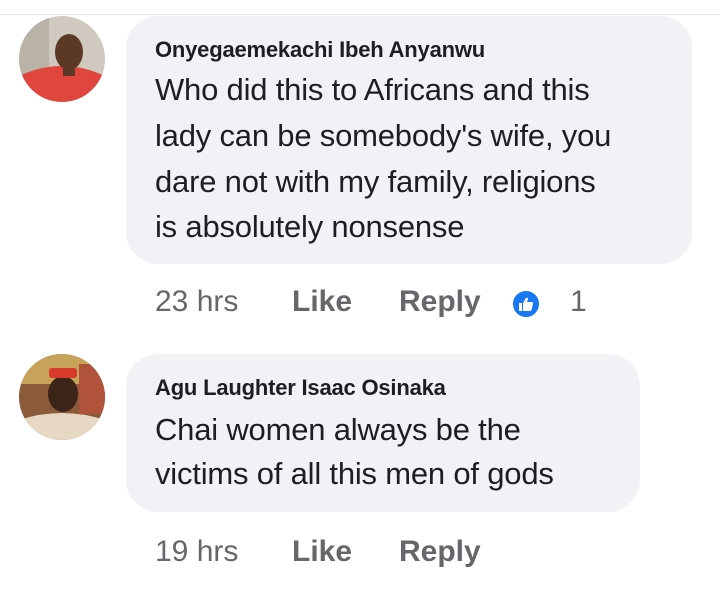 This screenshot has height=593, width=720. What do you see at coordinates (360, 14) in the screenshot?
I see `top-divider` at bounding box center [360, 14].